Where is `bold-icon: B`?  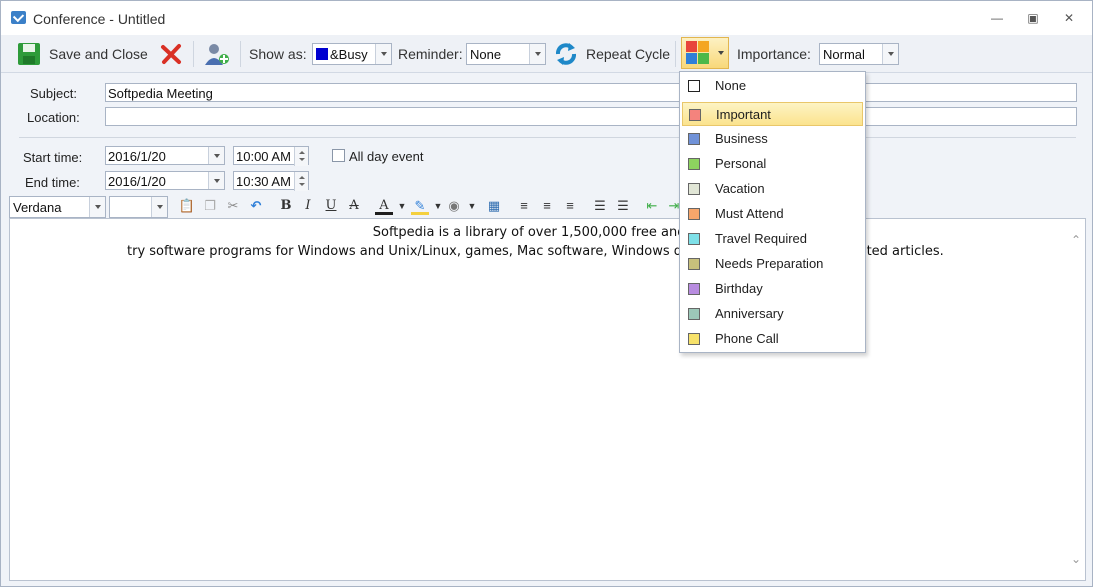 bold-icon: B is located at coordinates (286, 206).